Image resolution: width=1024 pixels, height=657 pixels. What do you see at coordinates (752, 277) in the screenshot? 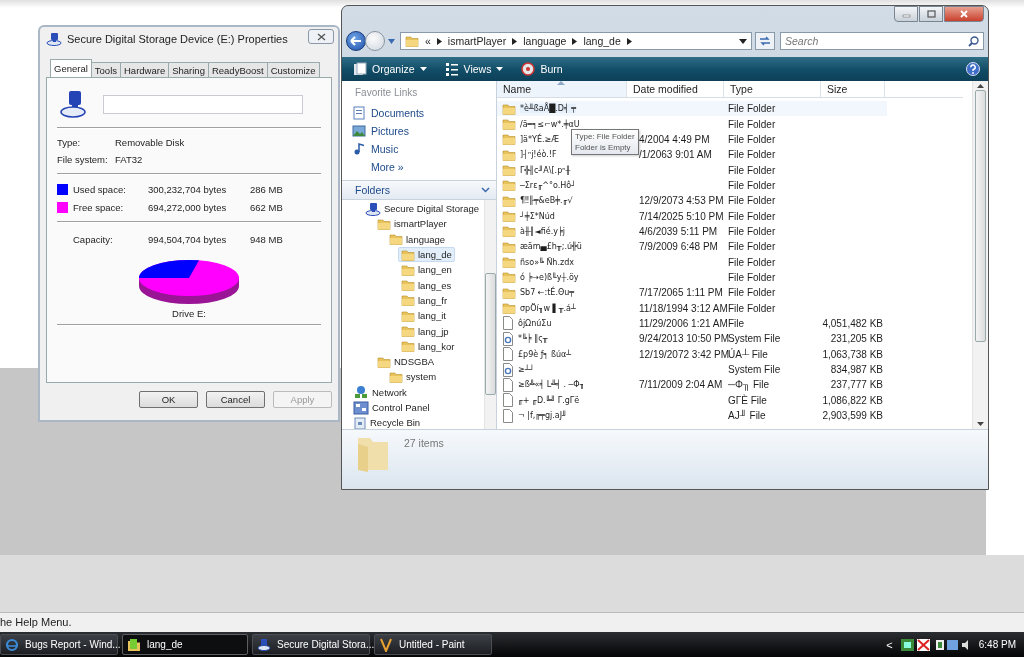
I see `type-text: File Folder` at bounding box center [752, 277].